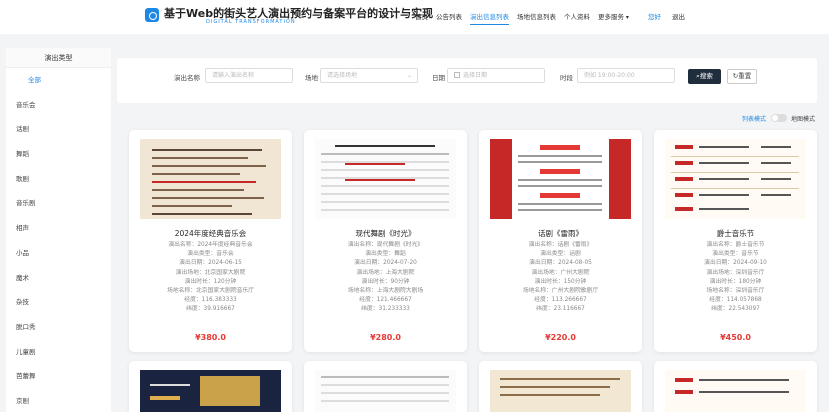  I want to click on name-label: 演出名称, so click(187, 78).